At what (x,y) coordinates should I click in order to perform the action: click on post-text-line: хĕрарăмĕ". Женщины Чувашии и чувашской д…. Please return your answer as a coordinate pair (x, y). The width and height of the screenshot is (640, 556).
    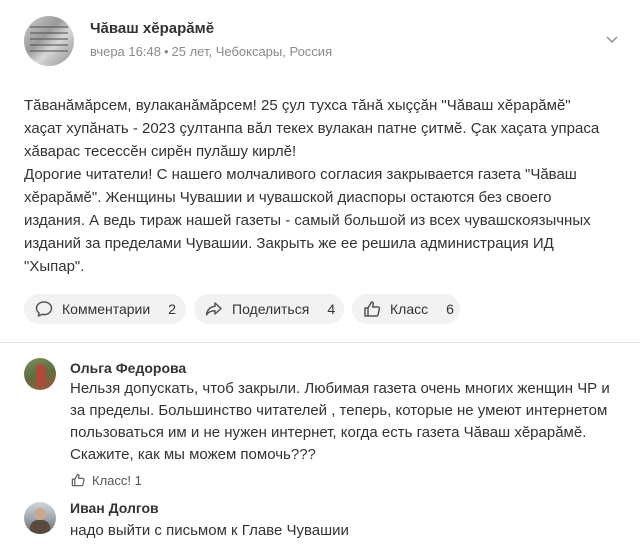
    Looking at the image, I should click on (288, 197).